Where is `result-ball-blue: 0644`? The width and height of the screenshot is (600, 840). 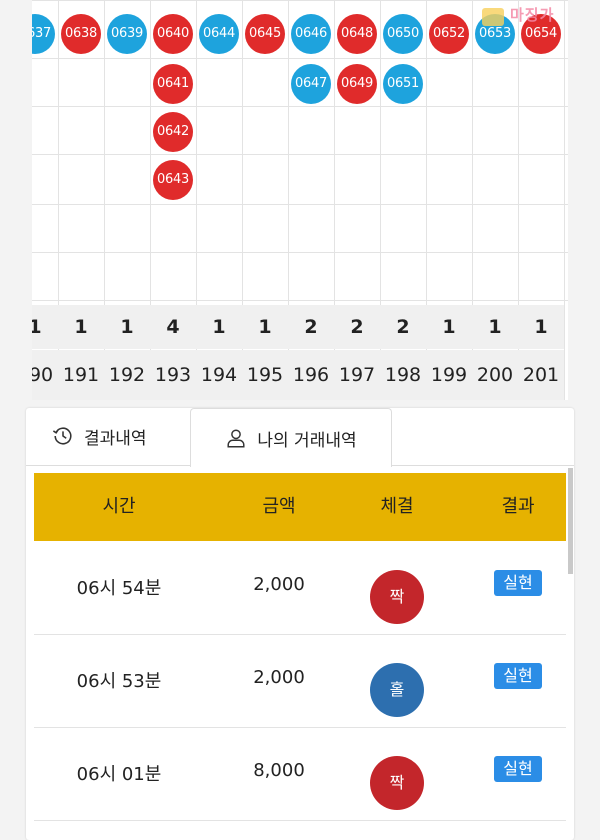
result-ball-blue: 0644 is located at coordinates (219, 34).